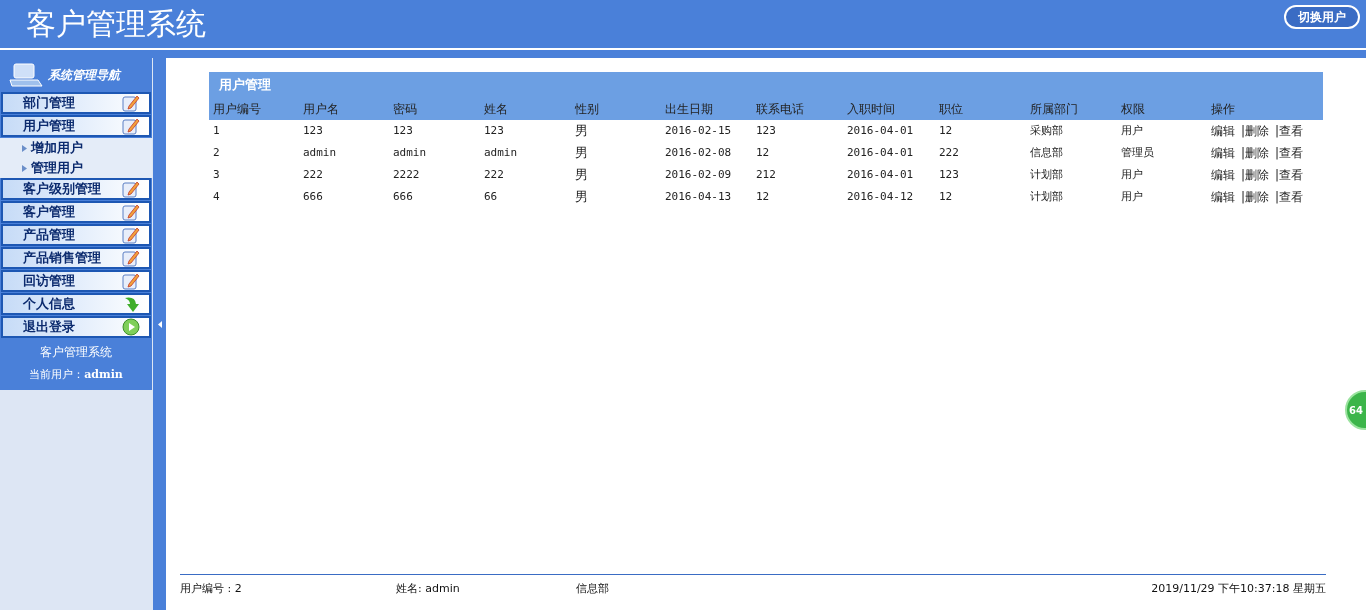 This screenshot has width=1366, height=610. Describe the element at coordinates (496, 109) in the screenshot. I see `column-header: 姓名` at that location.